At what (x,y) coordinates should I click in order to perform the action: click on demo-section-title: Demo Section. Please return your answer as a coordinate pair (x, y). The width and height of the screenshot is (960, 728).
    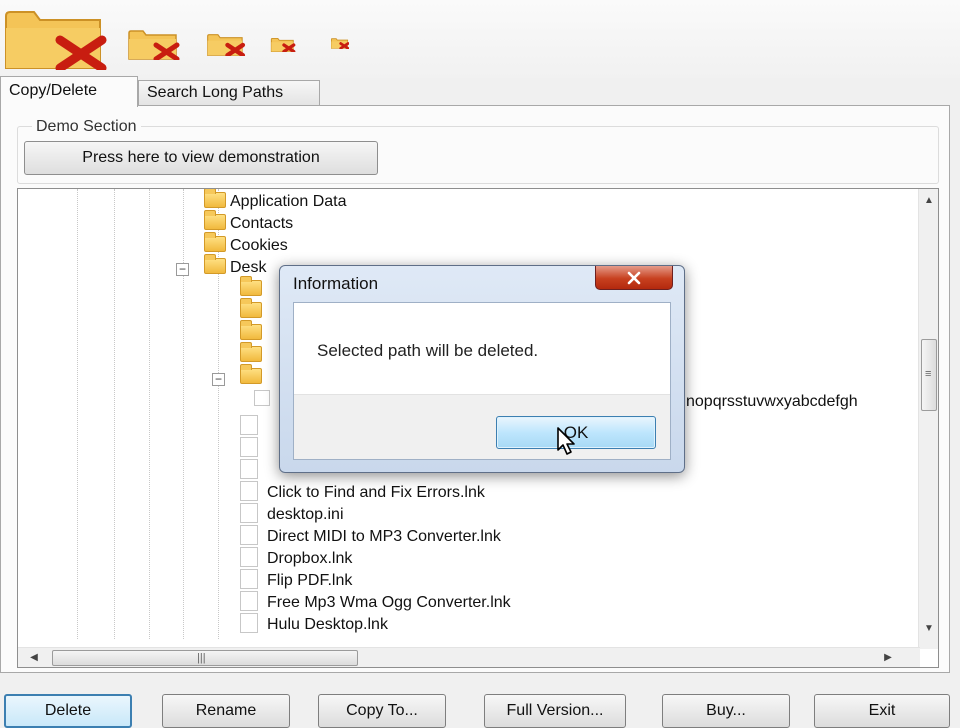
    Looking at the image, I should click on (86, 127).